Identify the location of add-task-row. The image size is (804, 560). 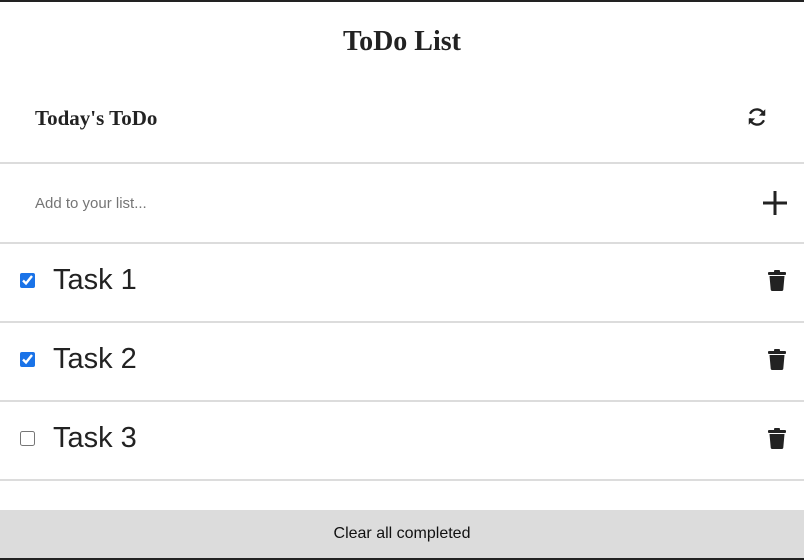
(402, 204).